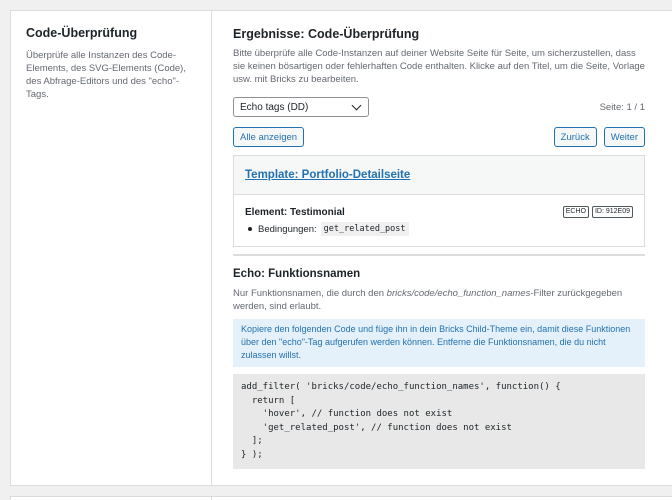 This screenshot has height=500, width=672. What do you see at coordinates (624, 137) in the screenshot?
I see `next-button: Weiter` at bounding box center [624, 137].